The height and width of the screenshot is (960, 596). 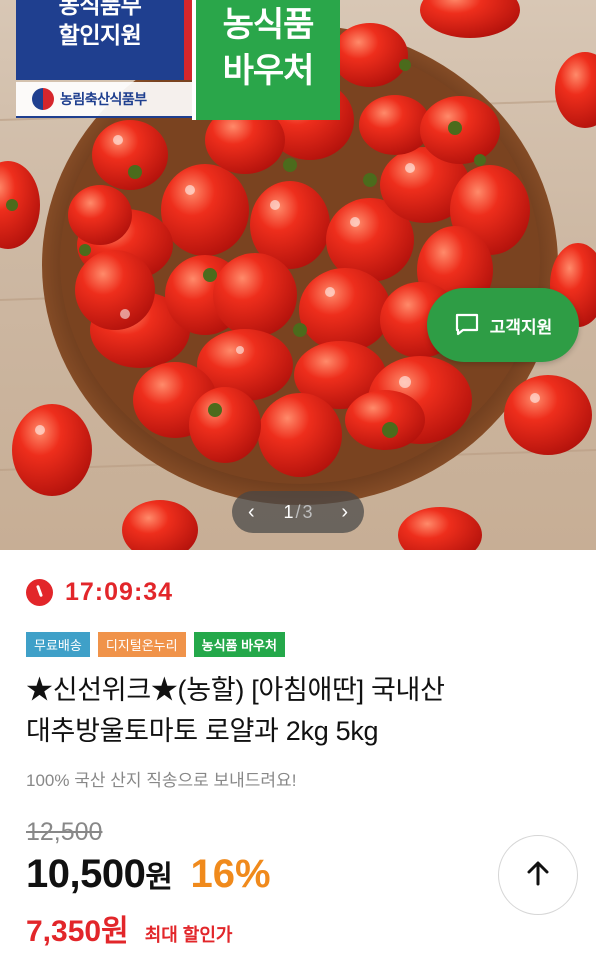 I want to click on product-subtitle: 100% 국산 산지 직송으로 보내드려요!, so click(x=161, y=780).